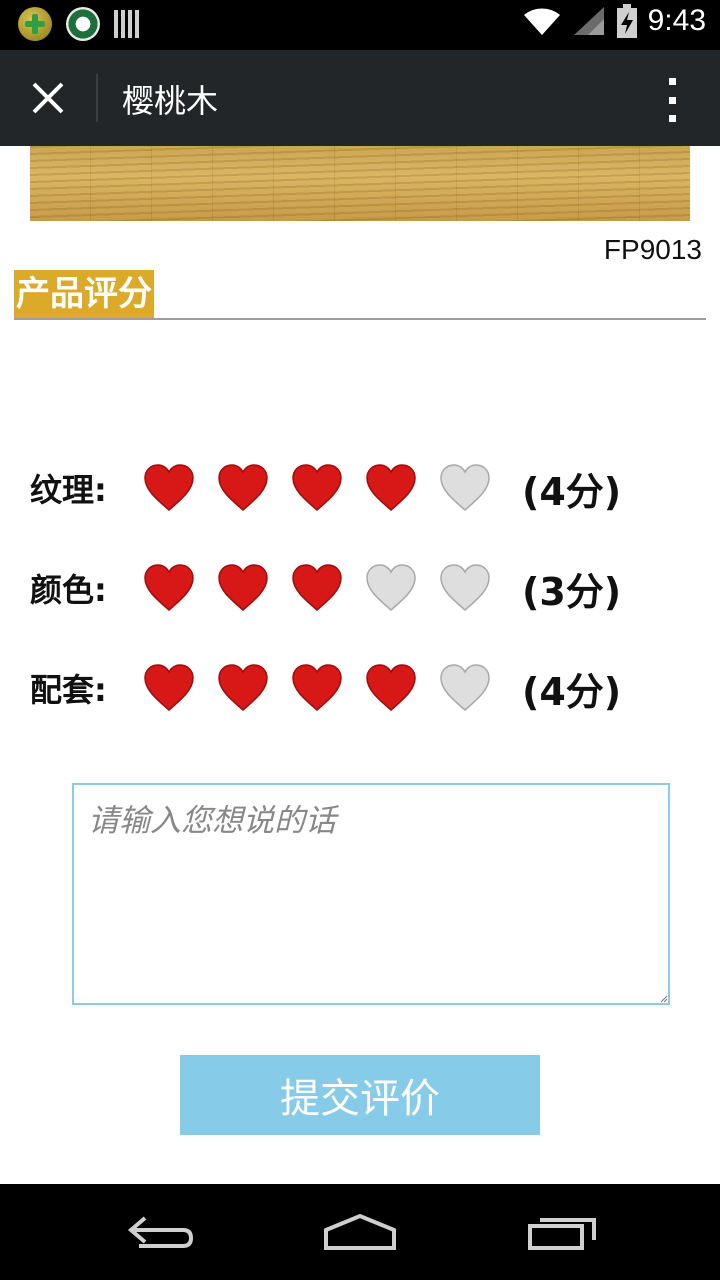  I want to click on product-code: FP9013, so click(652, 249).